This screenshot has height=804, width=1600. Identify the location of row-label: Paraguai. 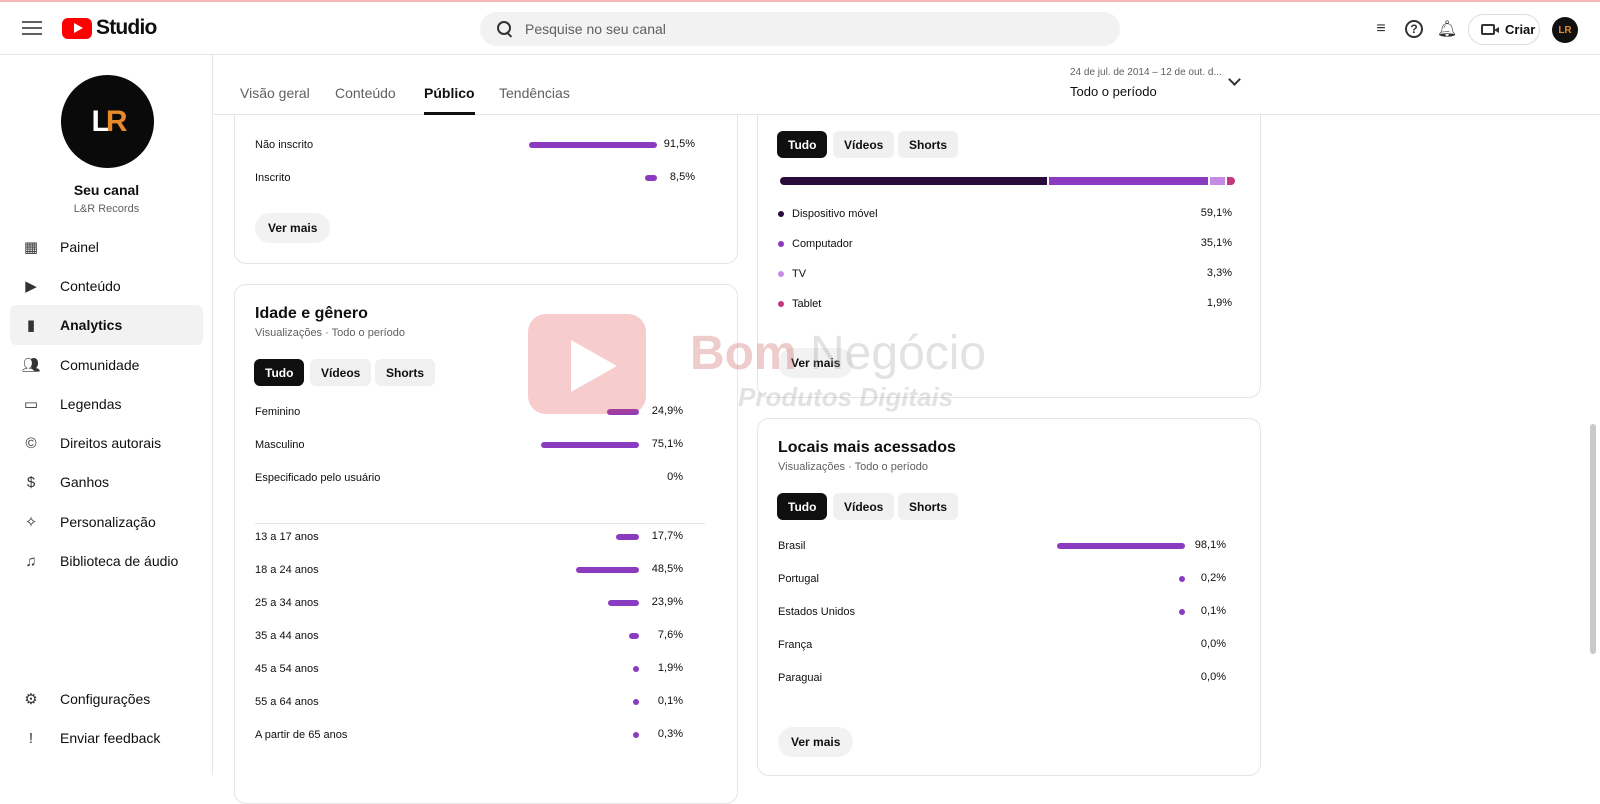
(800, 678).